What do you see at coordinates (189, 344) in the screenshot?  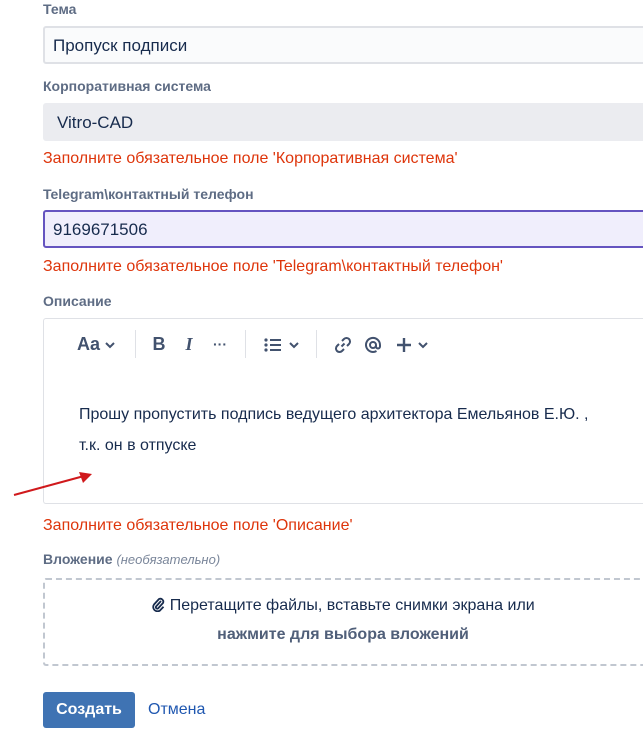 I see `italic-button: I` at bounding box center [189, 344].